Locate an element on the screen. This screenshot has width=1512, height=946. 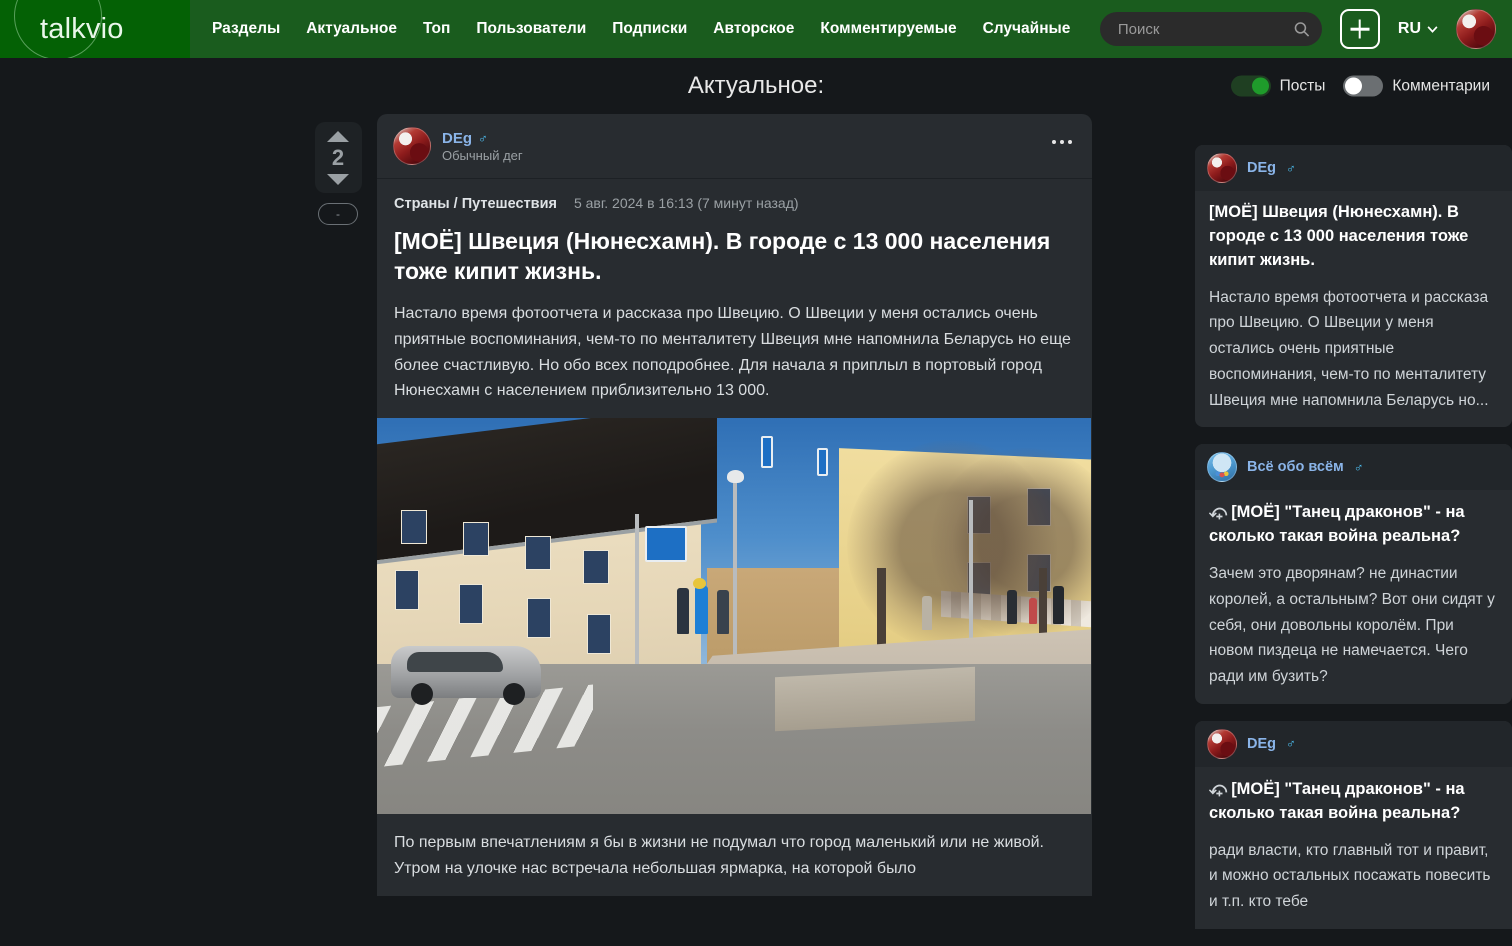
chevron-down-icon is located at coordinates (1432, 29).